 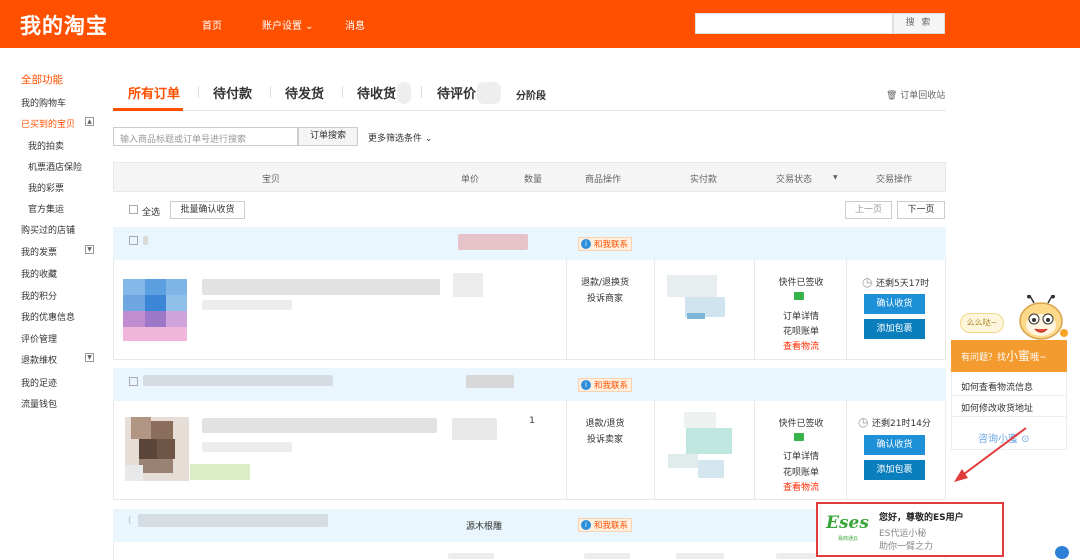 I want to click on select-all-checkbox, so click(x=133, y=209).